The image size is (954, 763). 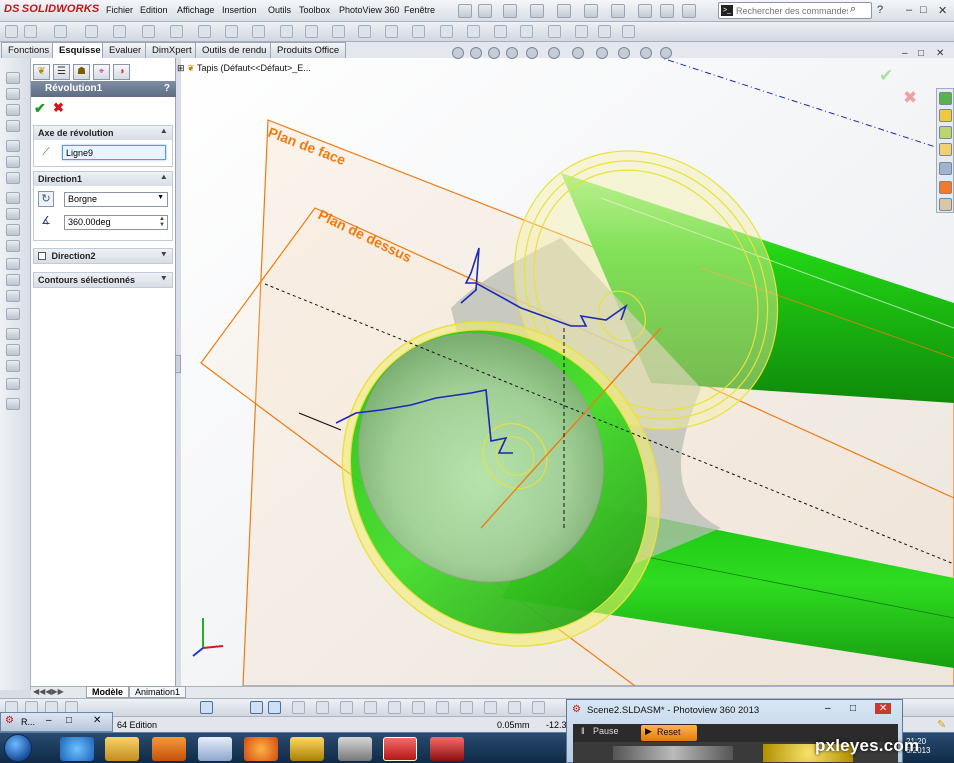 What do you see at coordinates (258, 31) in the screenshot?
I see `ellipse-icon` at bounding box center [258, 31].